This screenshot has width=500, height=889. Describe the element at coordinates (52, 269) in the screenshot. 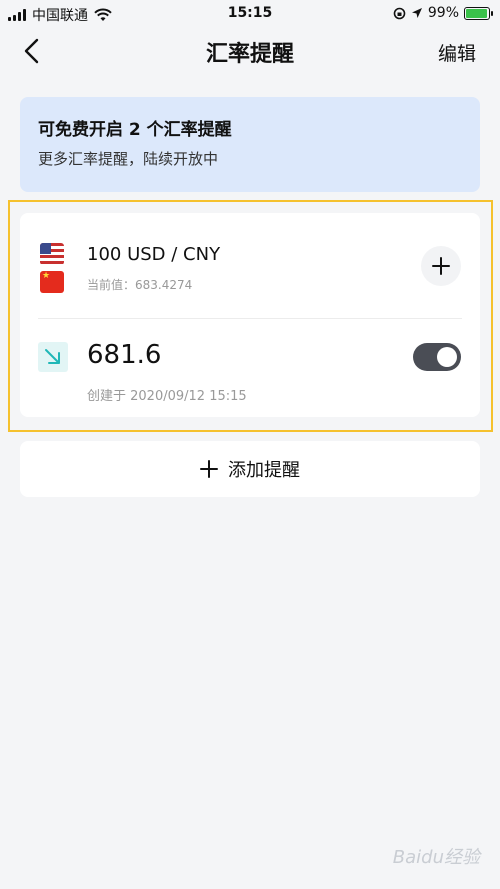

I see `currency-flags: ★` at that location.